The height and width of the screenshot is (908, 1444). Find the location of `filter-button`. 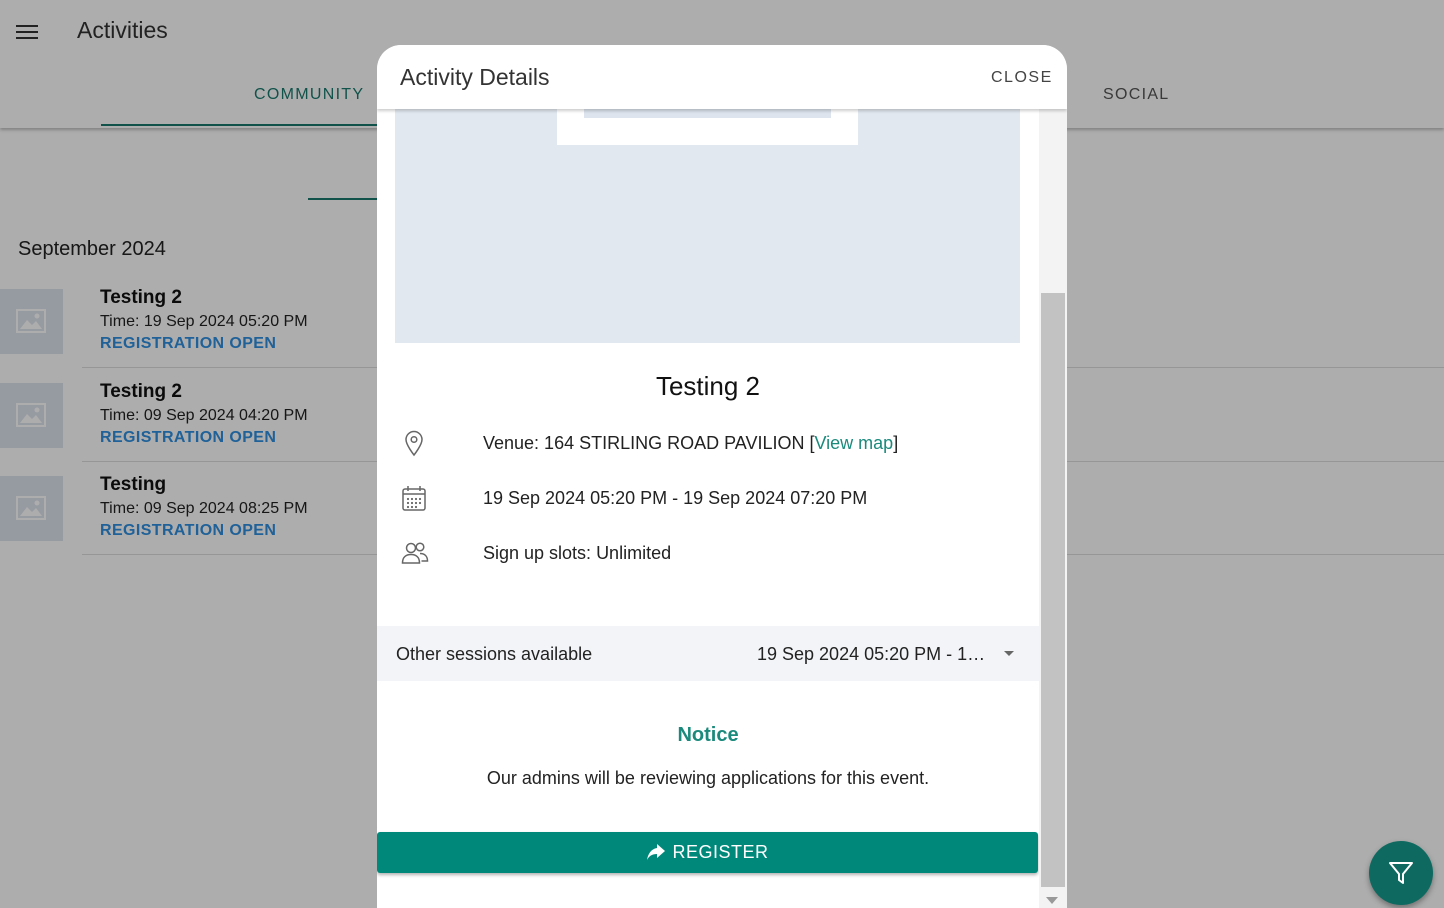

filter-button is located at coordinates (1401, 873).